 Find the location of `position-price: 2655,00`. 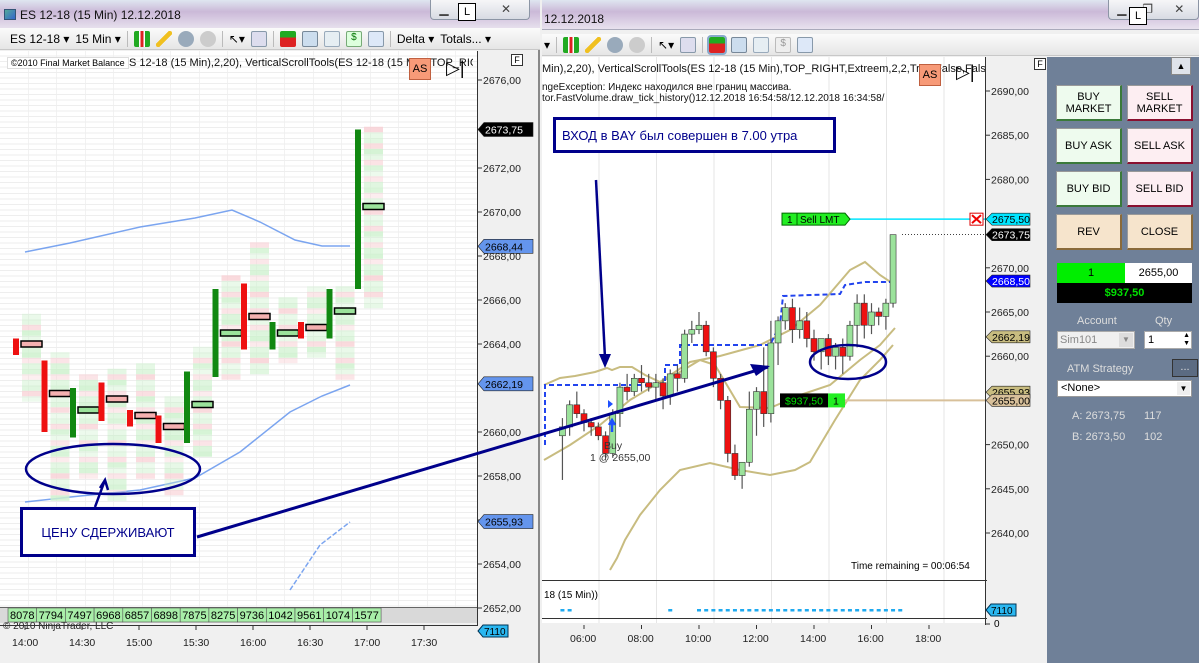

position-price: 2655,00 is located at coordinates (1158, 273).